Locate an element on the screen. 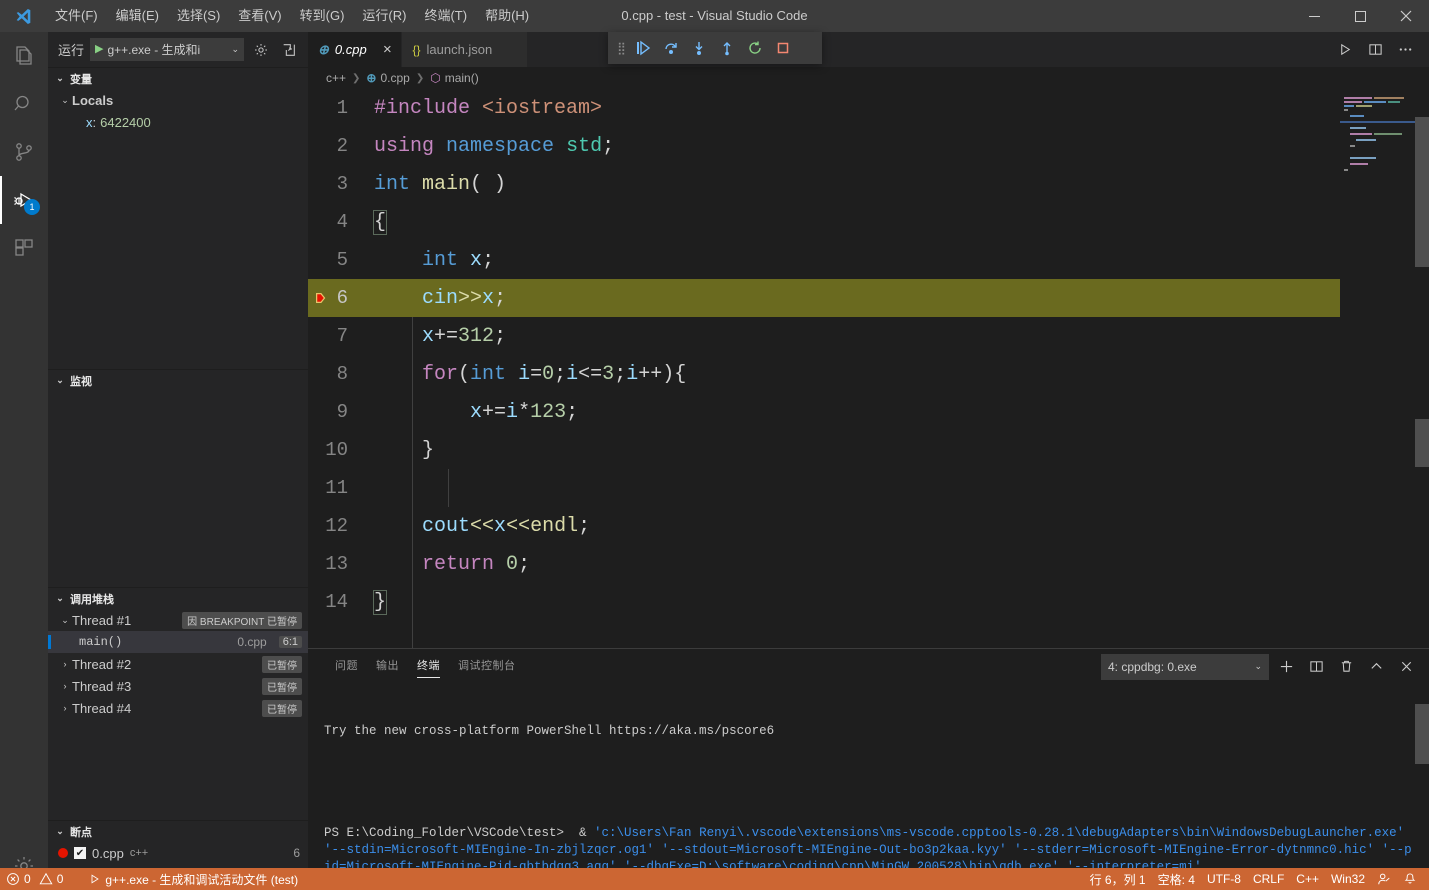 Image resolution: width=1429 pixels, height=890 pixels. status-feedback-button is located at coordinates (1384, 879).